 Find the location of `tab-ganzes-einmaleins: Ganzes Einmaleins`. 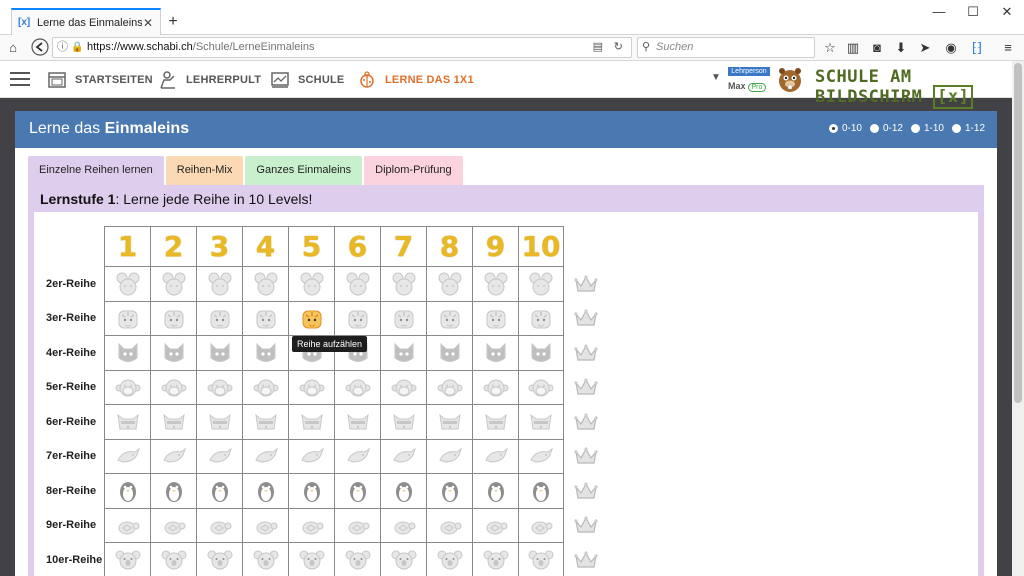

tab-ganzes-einmaleins: Ganzes Einmaleins is located at coordinates (304, 170).